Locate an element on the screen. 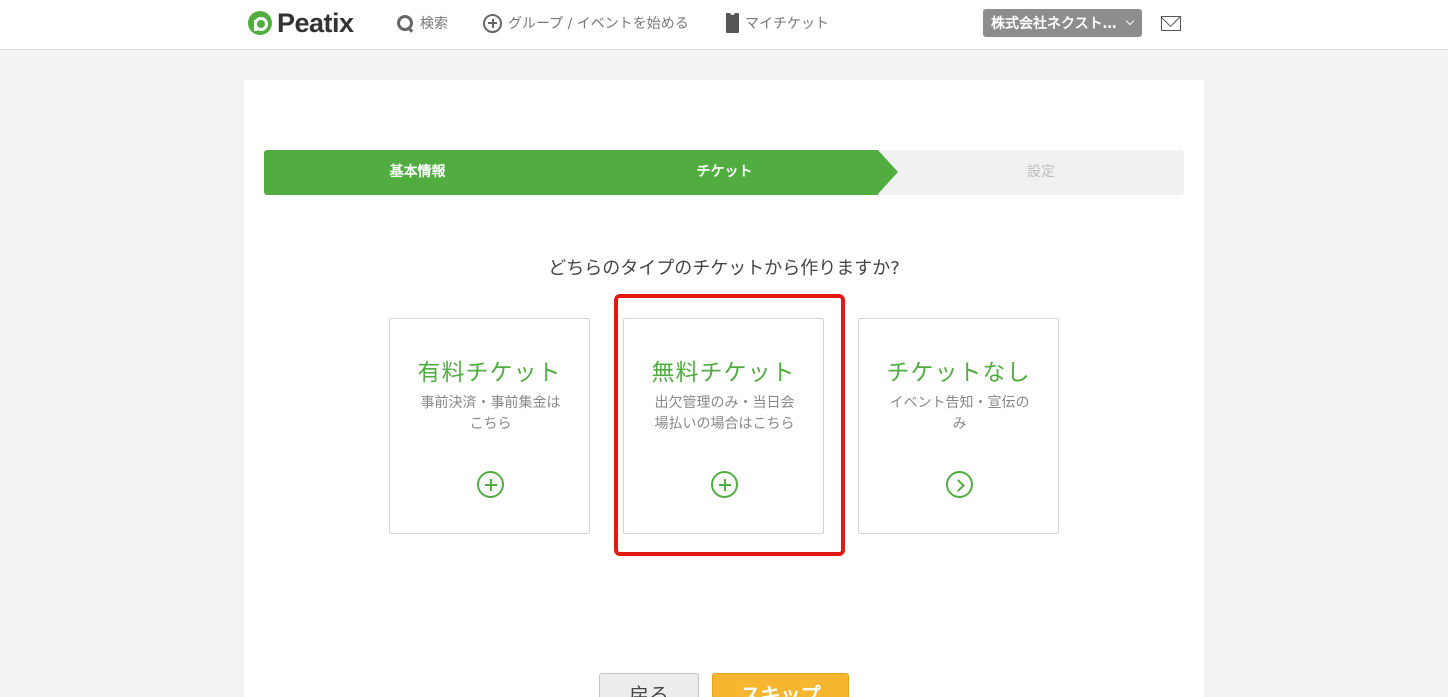 The image size is (1448, 697). ticket-icon is located at coordinates (732, 22).